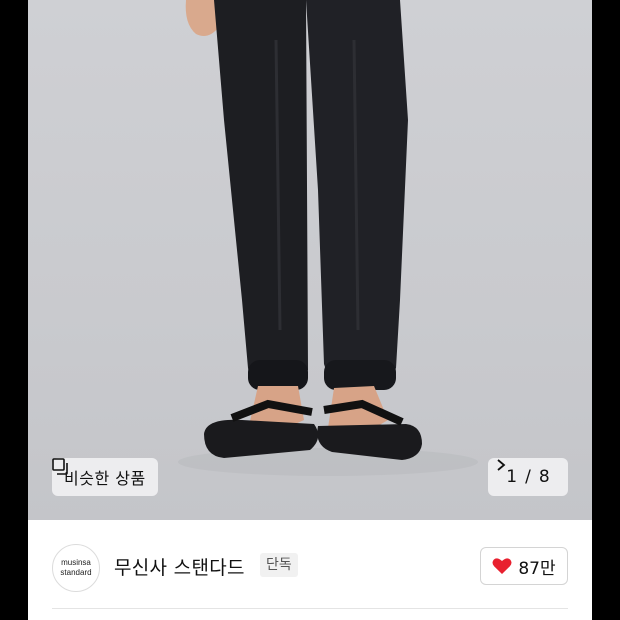 The width and height of the screenshot is (620, 620). Describe the element at coordinates (60, 466) in the screenshot. I see `stack-icon` at that location.